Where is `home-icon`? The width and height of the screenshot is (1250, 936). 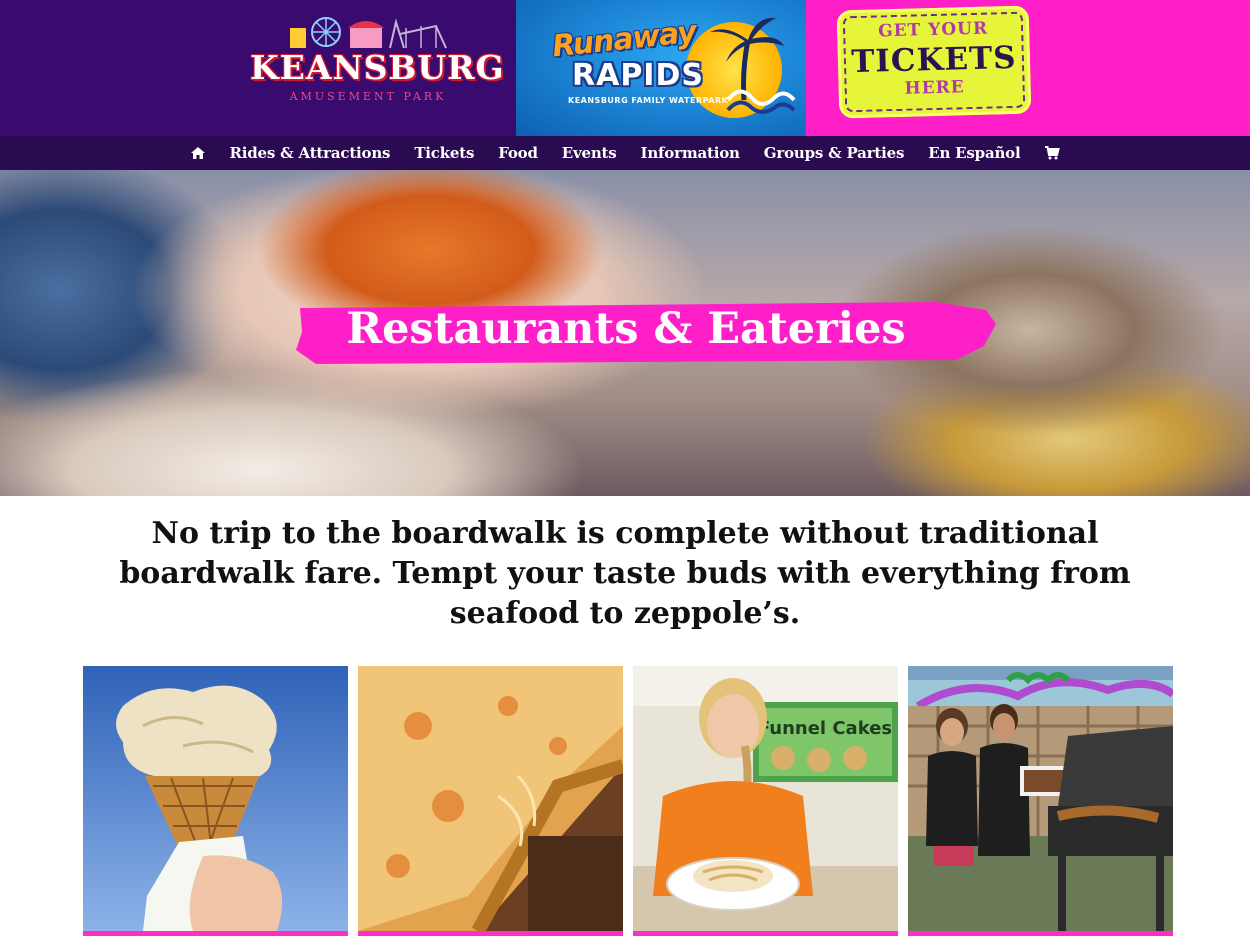 home-icon is located at coordinates (198, 153).